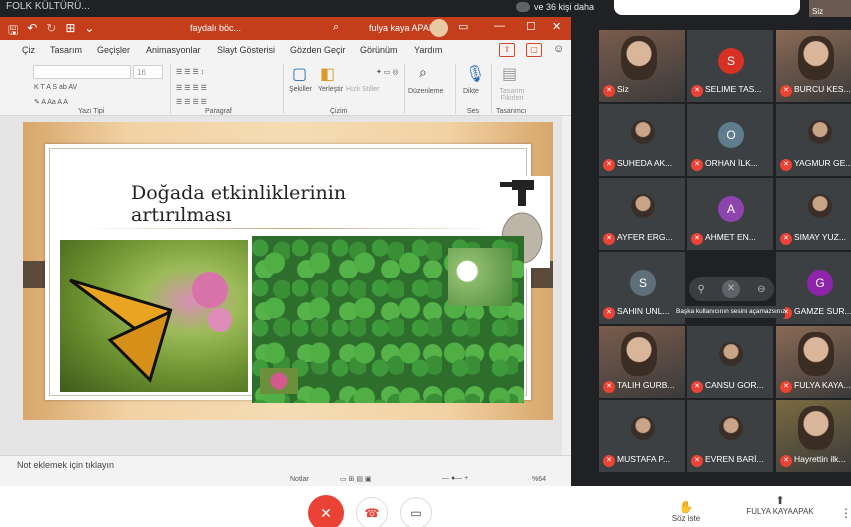 The height and width of the screenshot is (527, 851). What do you see at coordinates (761, 289) in the screenshot?
I see `remove-icon: ⊖` at bounding box center [761, 289].